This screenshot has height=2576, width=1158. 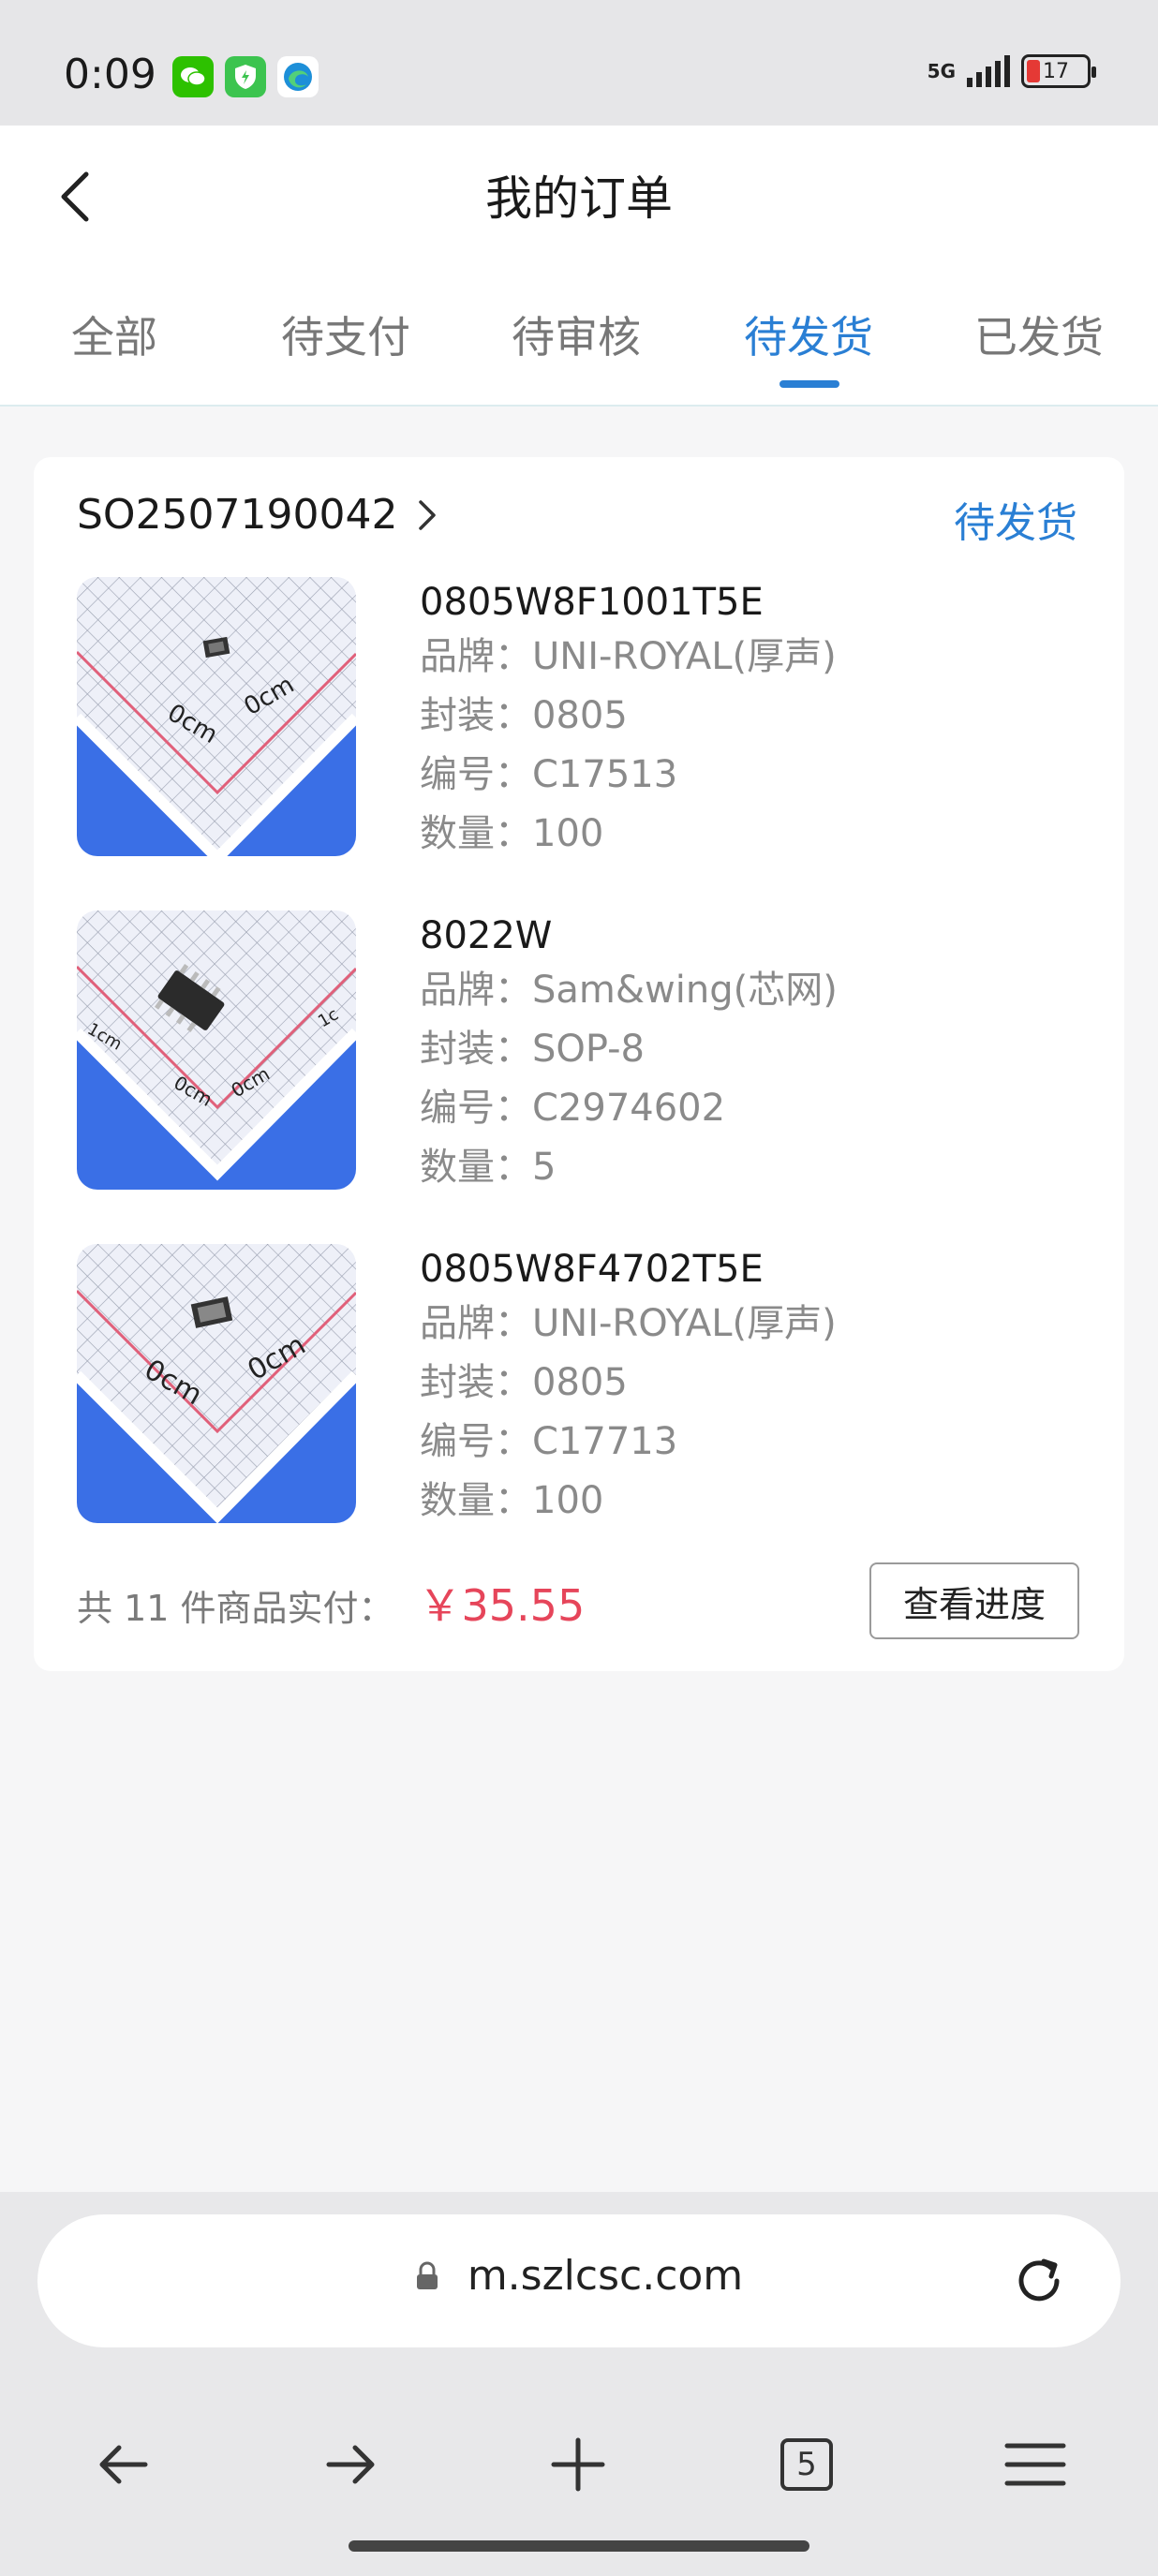 I want to click on product-code: 编号：C2974602, so click(x=573, y=1108).